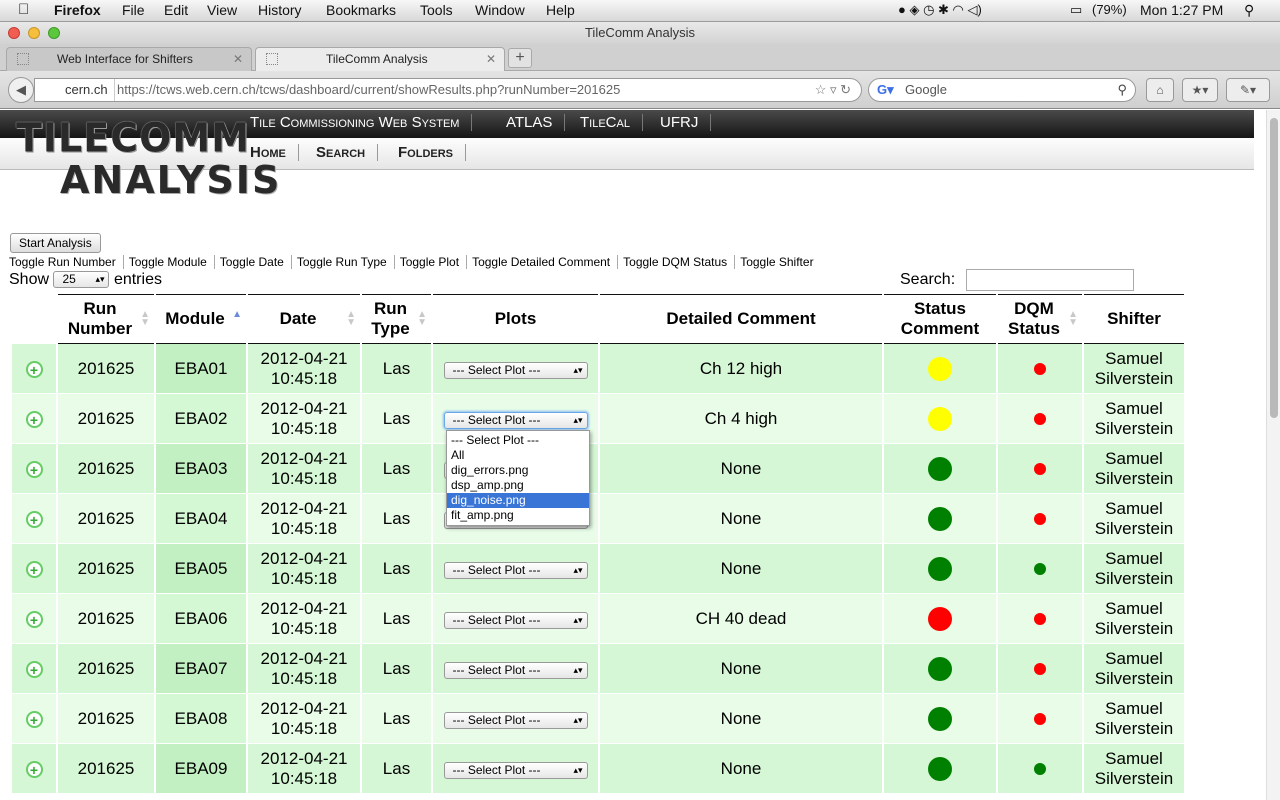  What do you see at coordinates (79, 90) in the screenshot?
I see `site-identity: cern.ch` at bounding box center [79, 90].